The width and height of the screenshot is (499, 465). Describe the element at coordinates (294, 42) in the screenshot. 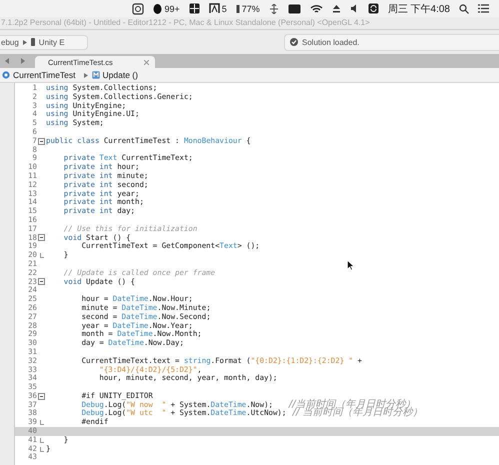

I see `check-icon` at that location.